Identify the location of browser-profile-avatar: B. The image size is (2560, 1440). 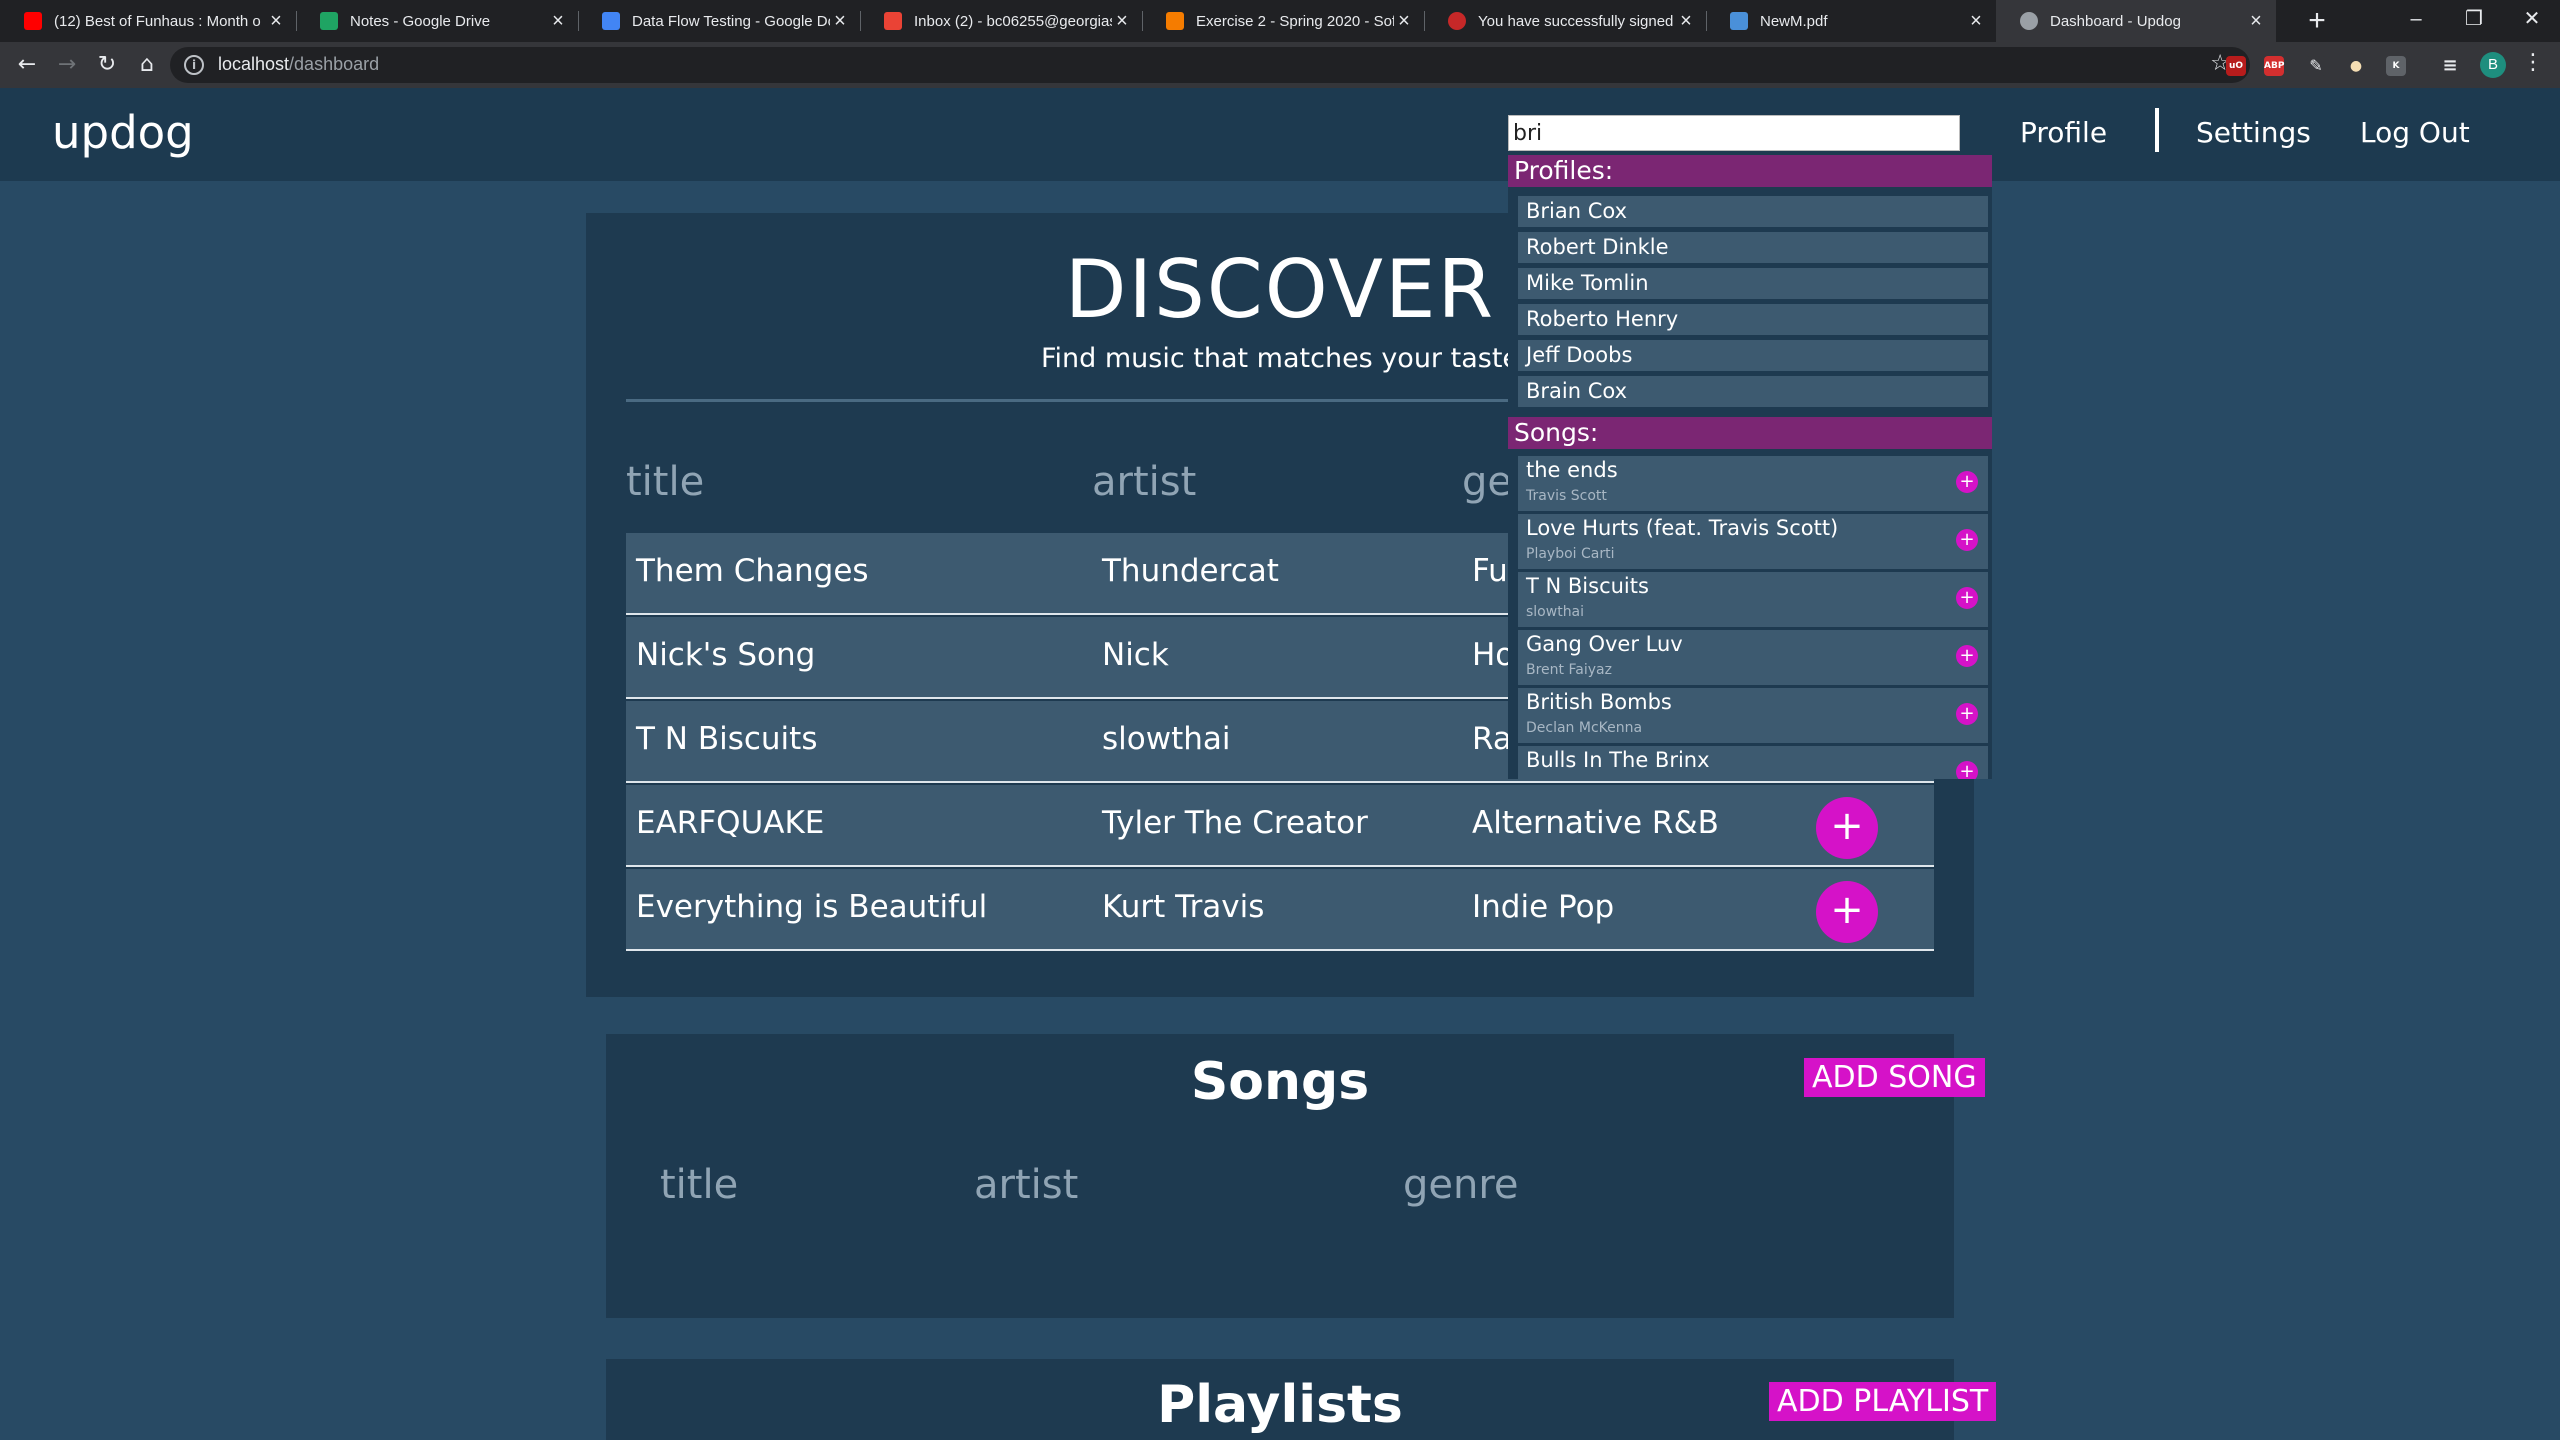
(2493, 65).